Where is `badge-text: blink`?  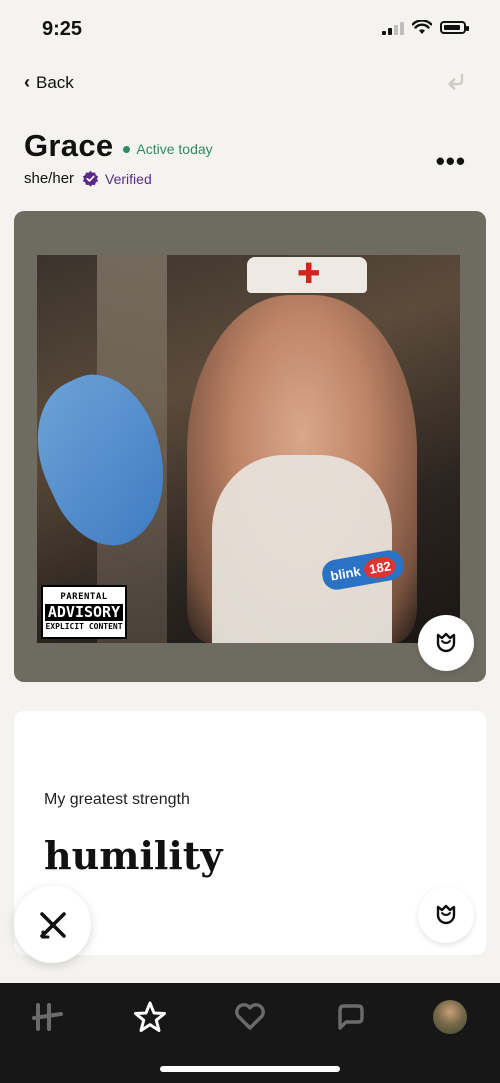 badge-text: blink is located at coordinates (345, 573).